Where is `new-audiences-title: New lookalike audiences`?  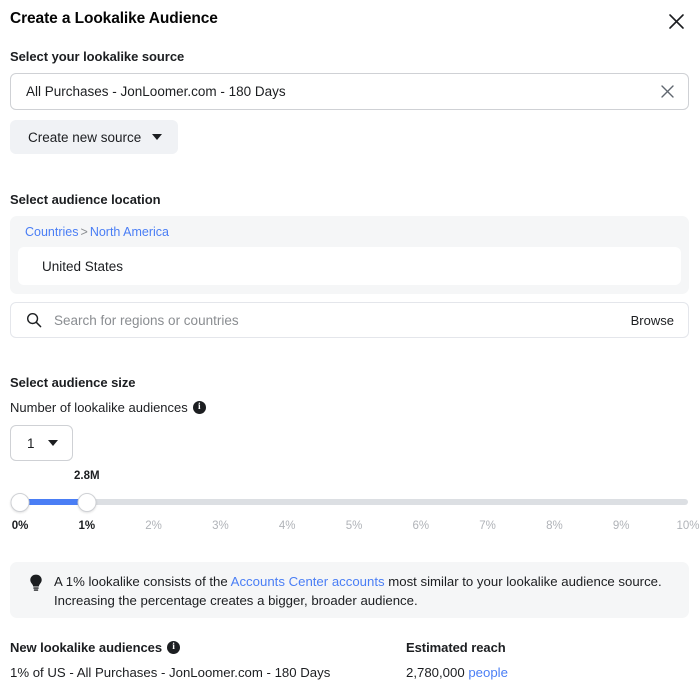 new-audiences-title: New lookalike audiences is located at coordinates (86, 647).